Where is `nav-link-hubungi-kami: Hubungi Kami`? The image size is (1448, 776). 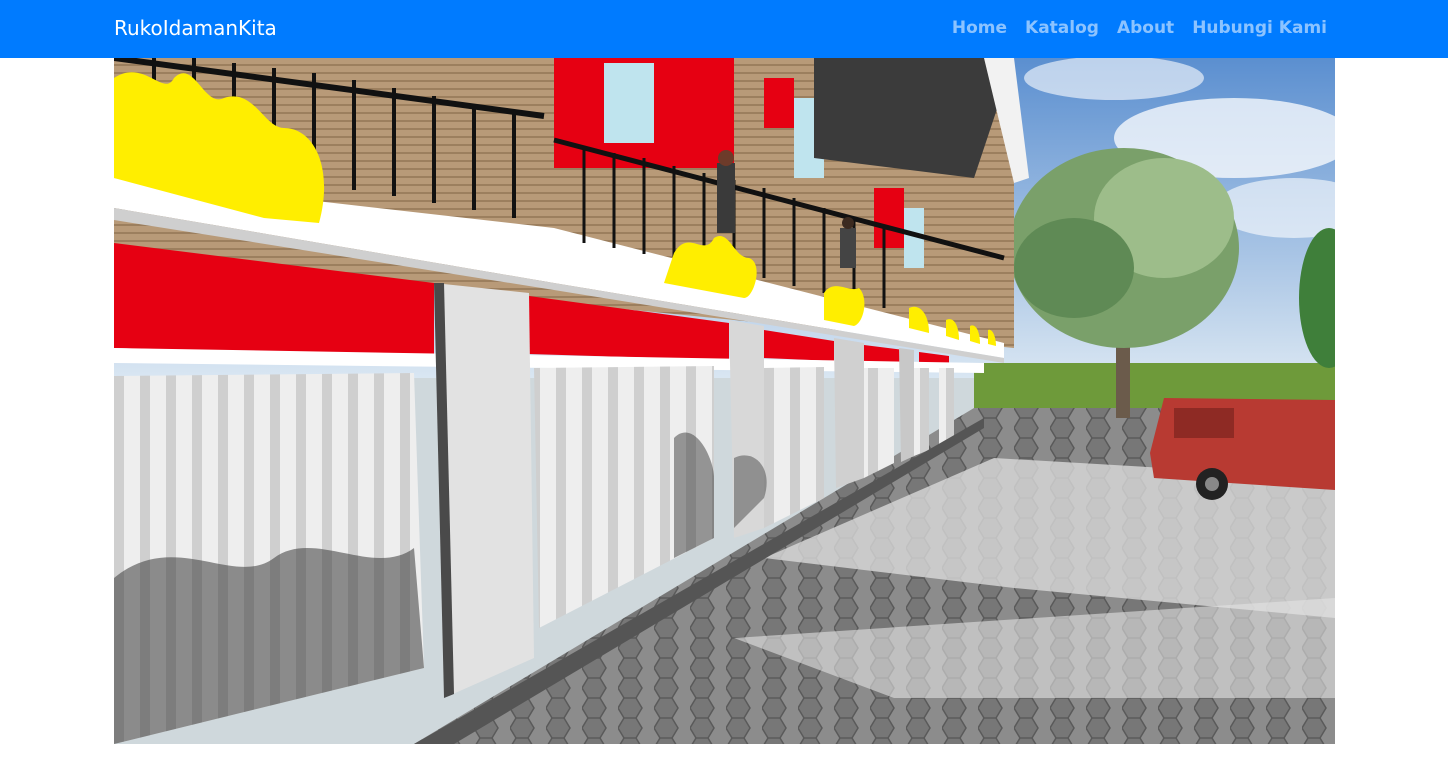 nav-link-hubungi-kami: Hubungi Kami is located at coordinates (1255, 28).